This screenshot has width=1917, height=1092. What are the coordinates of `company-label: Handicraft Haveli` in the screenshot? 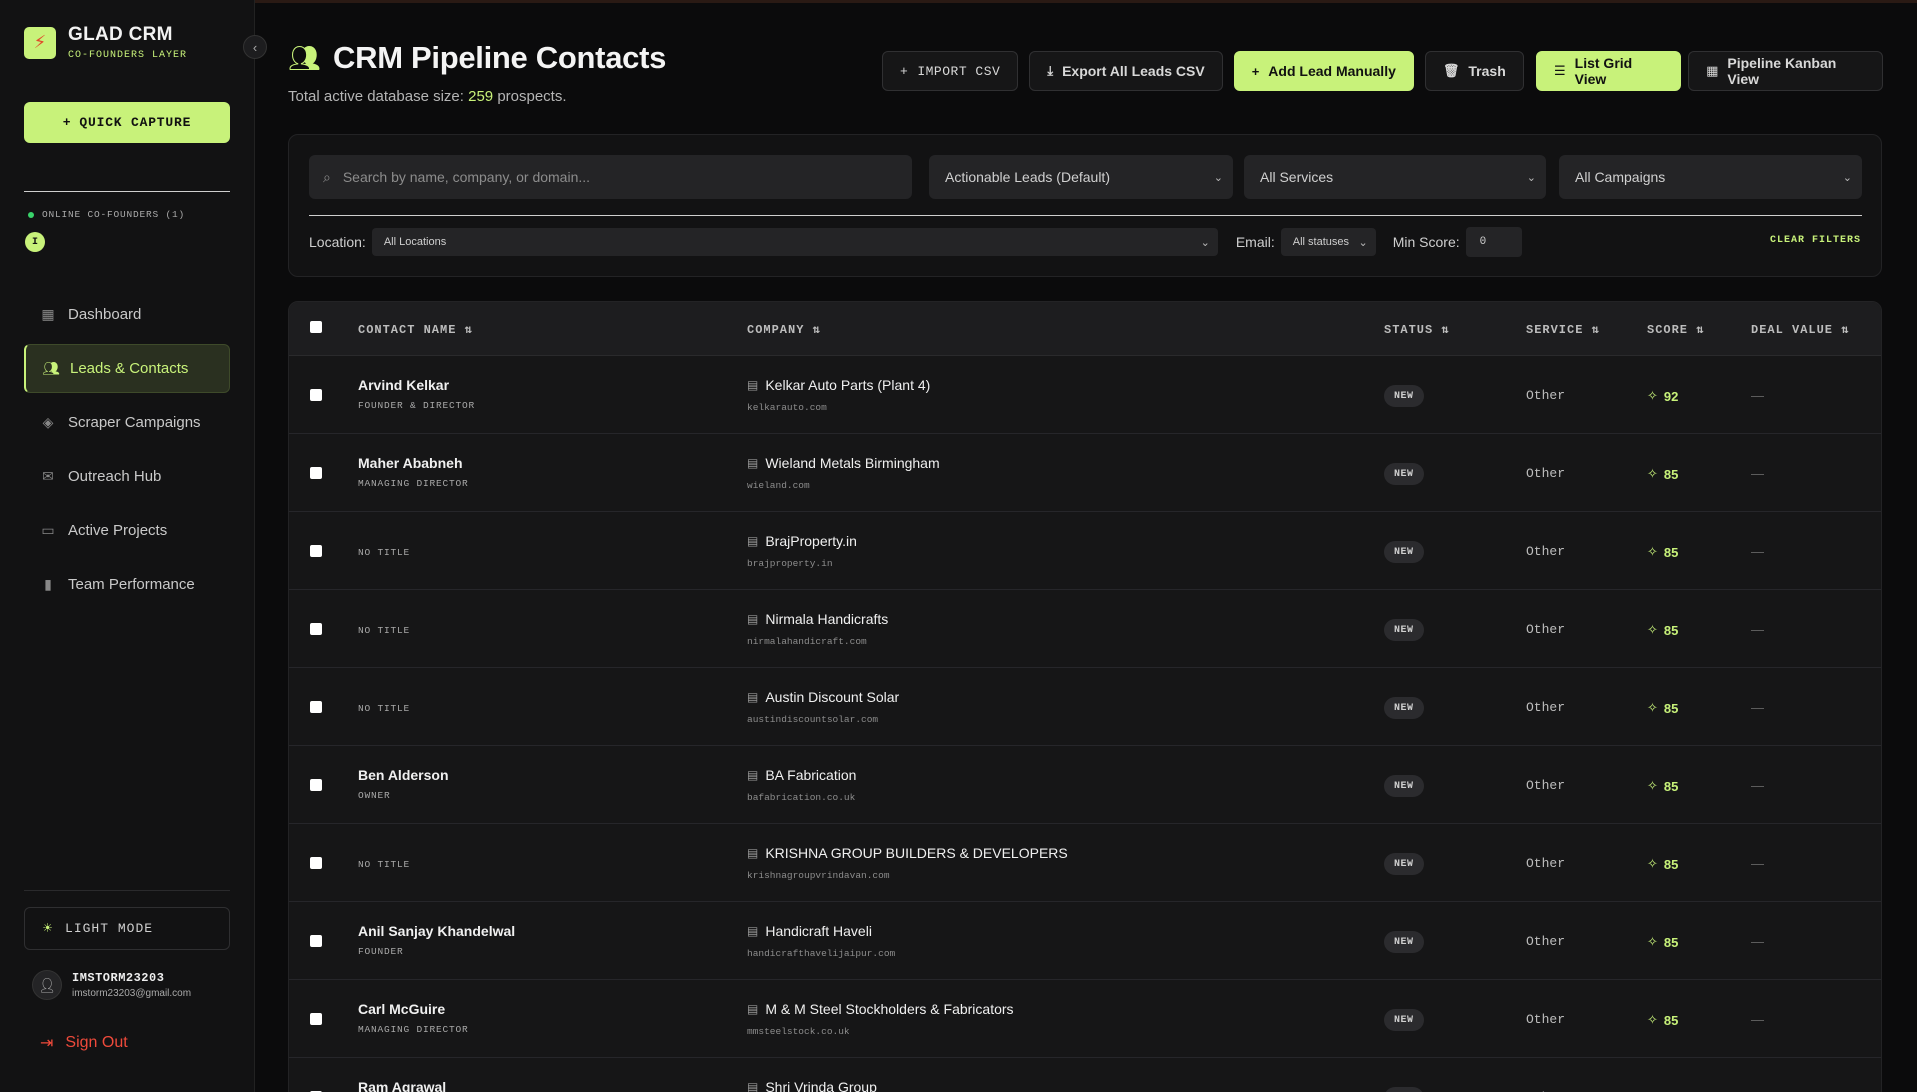 It's located at (818, 931).